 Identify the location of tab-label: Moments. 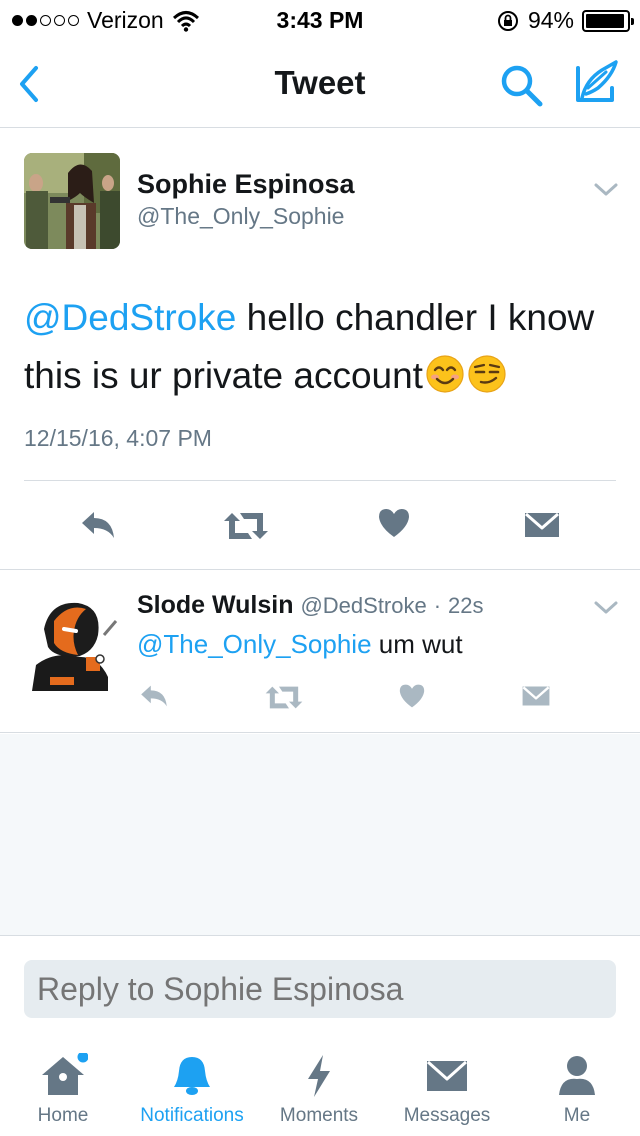
(319, 1115).